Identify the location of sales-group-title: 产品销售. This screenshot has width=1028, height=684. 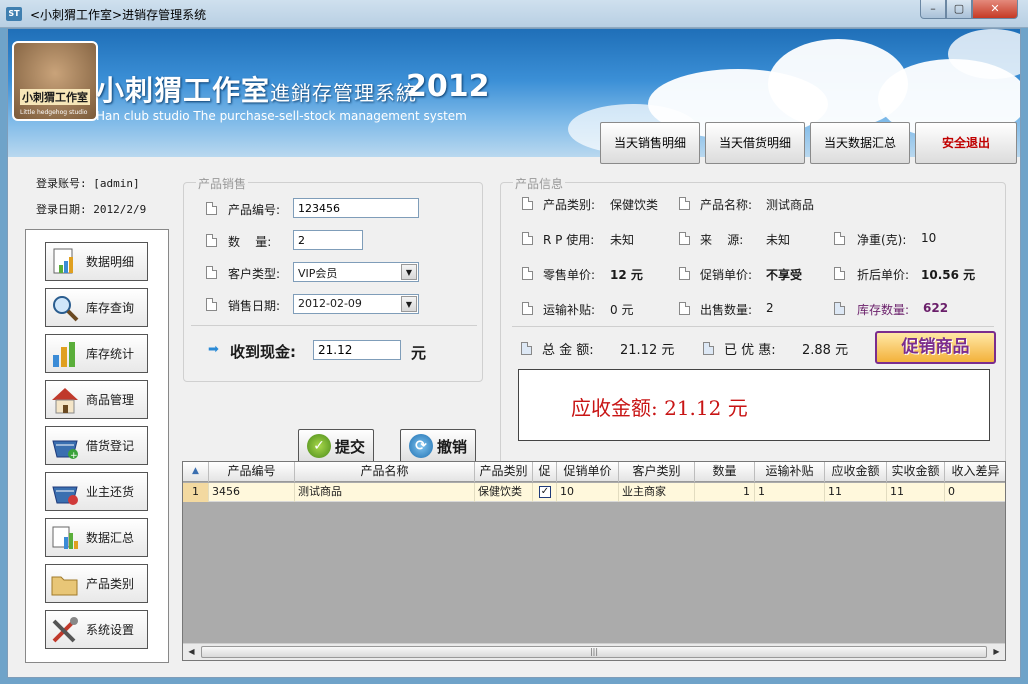
(222, 183).